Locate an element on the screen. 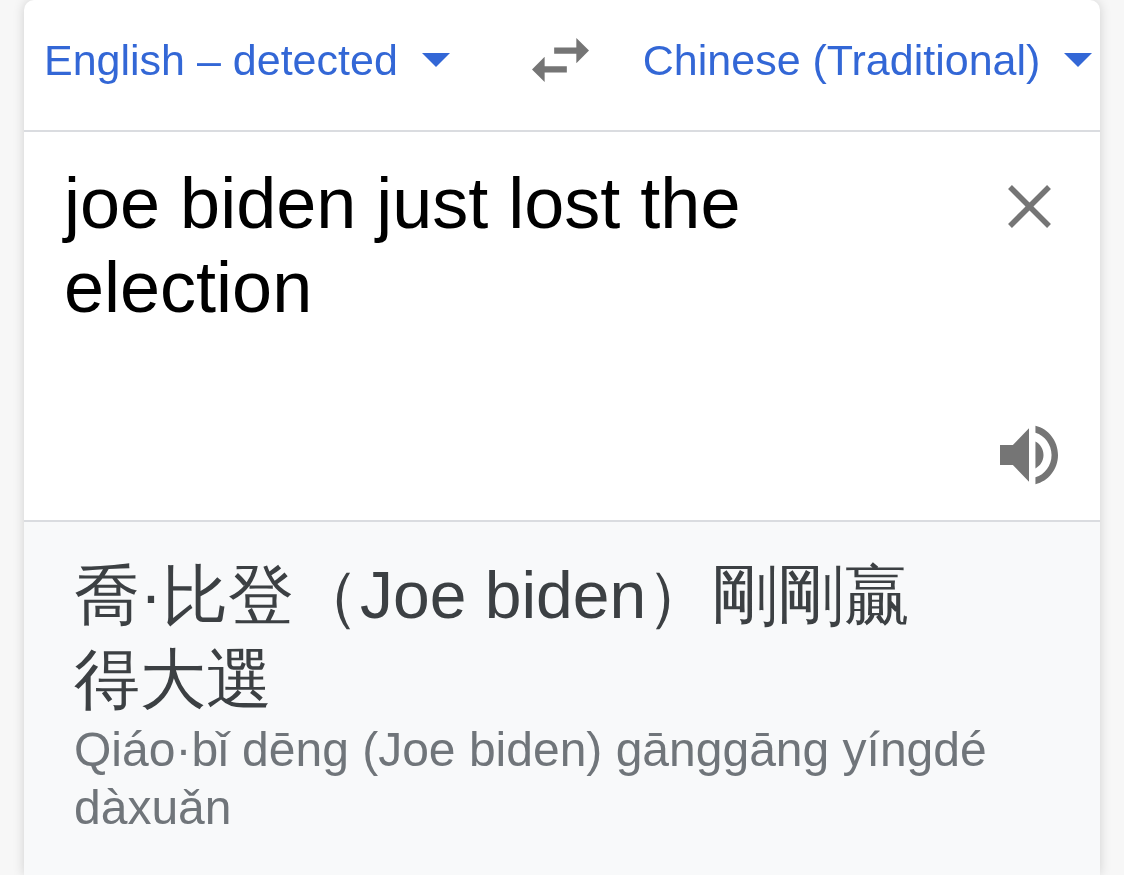  swap-languages-button is located at coordinates (560, 60).